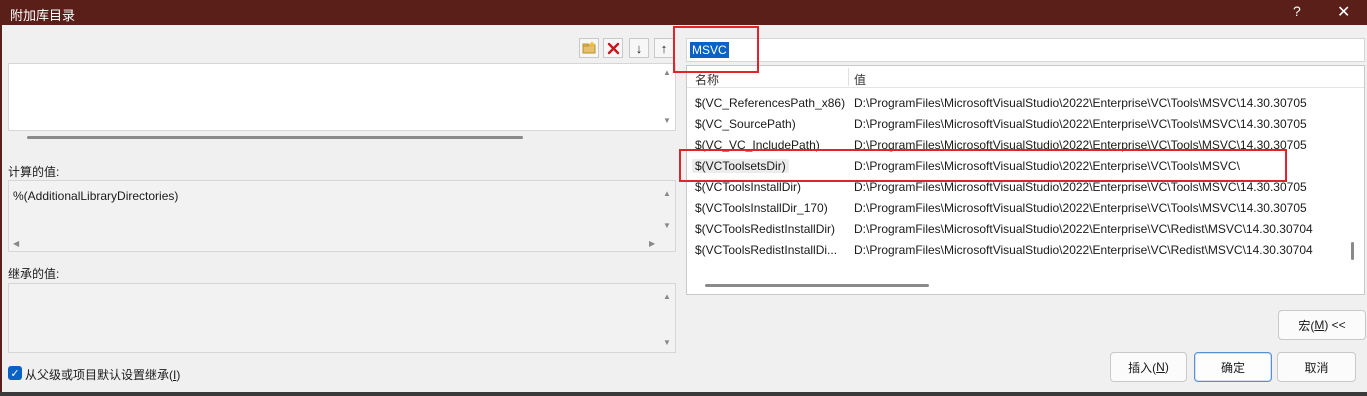 The image size is (1367, 396). What do you see at coordinates (860, 79) in the screenshot?
I see `column-header-value: 值` at bounding box center [860, 79].